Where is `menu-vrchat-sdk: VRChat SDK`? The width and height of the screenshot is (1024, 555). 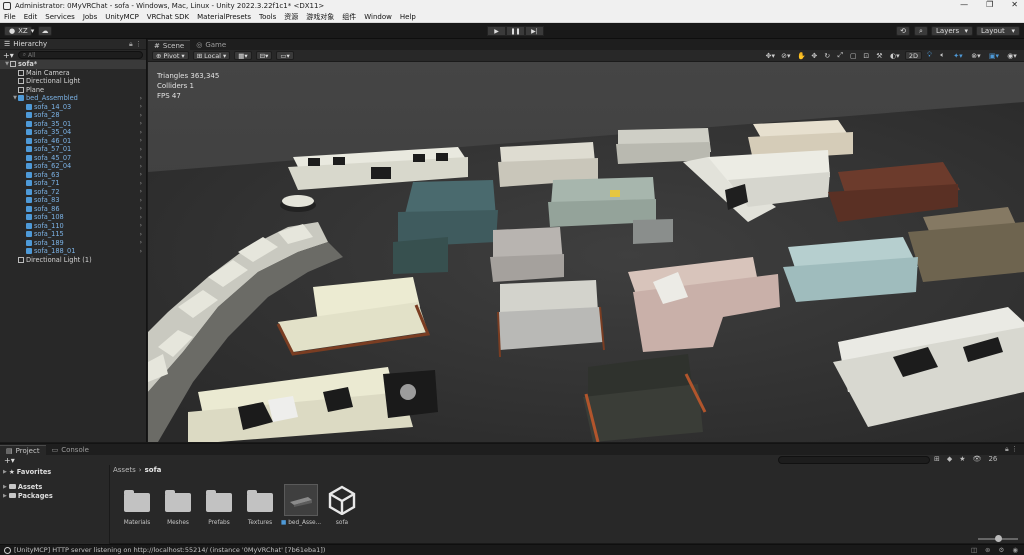 menu-vrchat-sdk: VRChat SDK is located at coordinates (168, 17).